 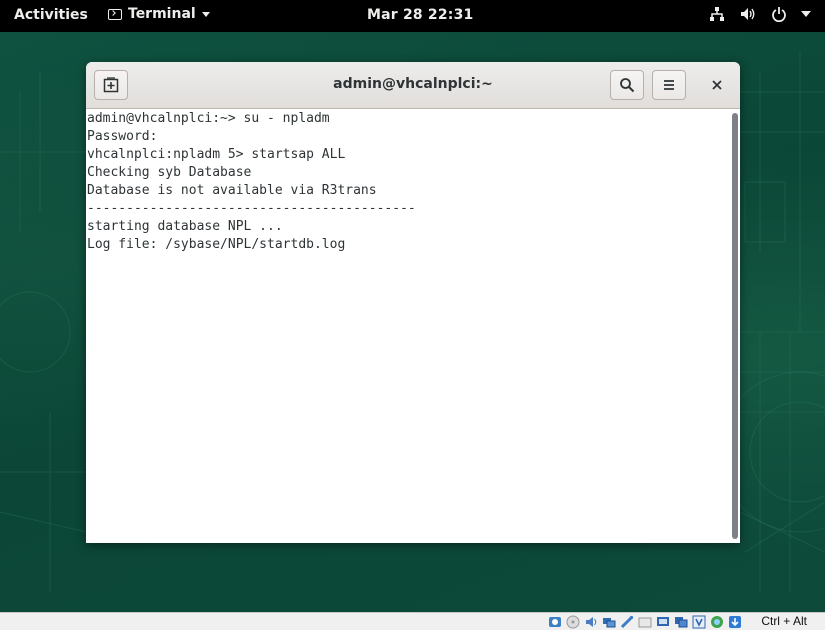 I want to click on terminal-line: Password:, so click(x=122, y=136).